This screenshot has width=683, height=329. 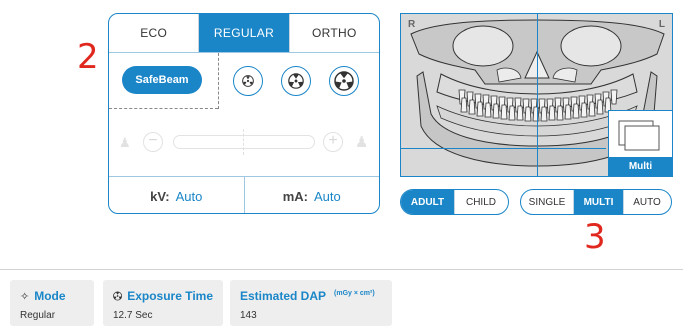 What do you see at coordinates (50, 296) in the screenshot?
I see `mode-title: Mode` at bounding box center [50, 296].